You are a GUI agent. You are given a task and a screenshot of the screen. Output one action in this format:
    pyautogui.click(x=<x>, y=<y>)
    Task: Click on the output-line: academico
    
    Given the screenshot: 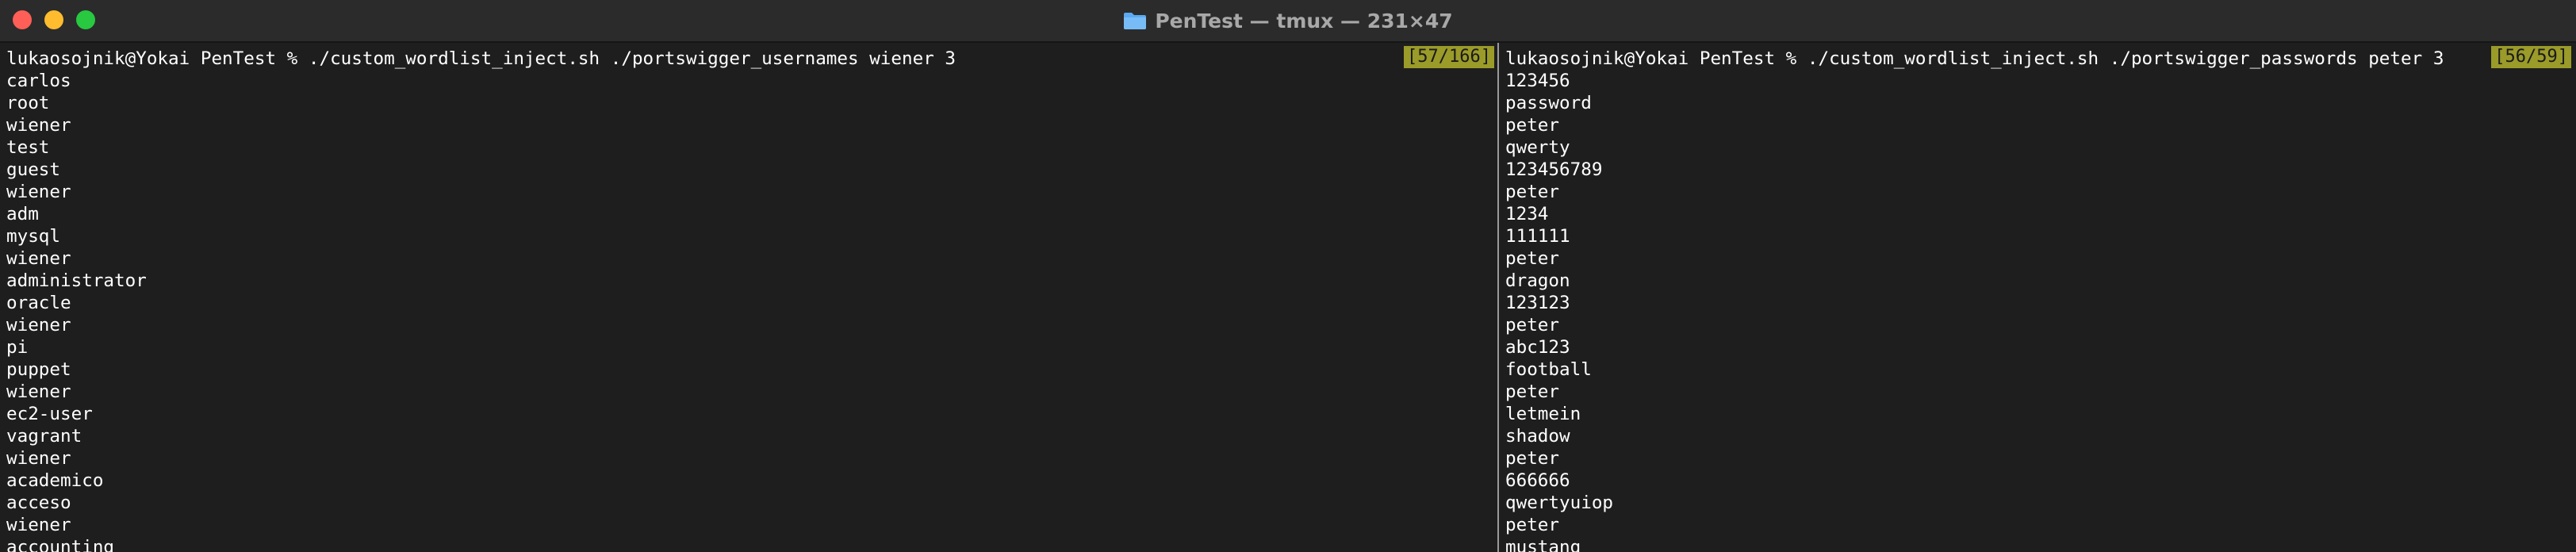 What is the action you would take?
    pyautogui.click(x=55, y=480)
    